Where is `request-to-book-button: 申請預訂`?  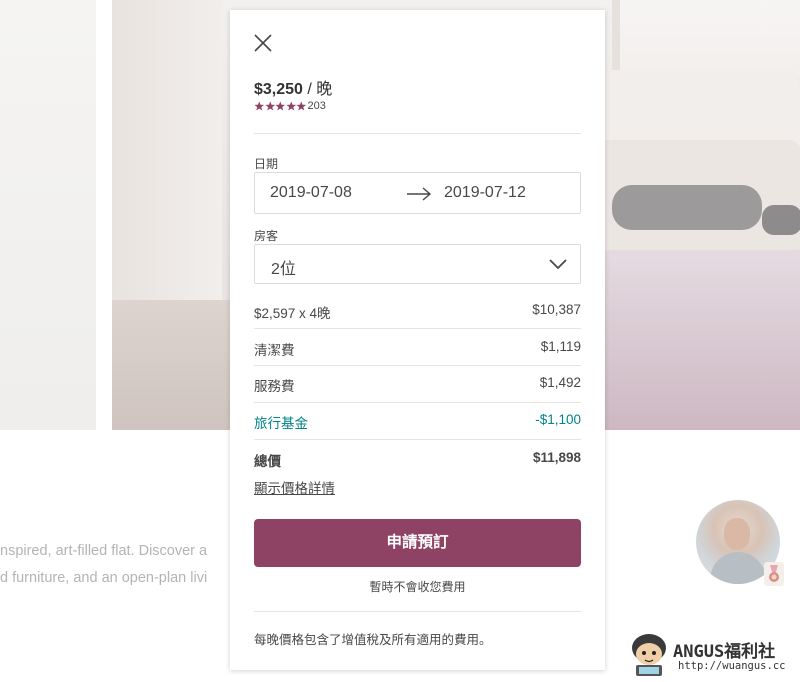
request-to-book-button: 申請預訂 is located at coordinates (417, 543).